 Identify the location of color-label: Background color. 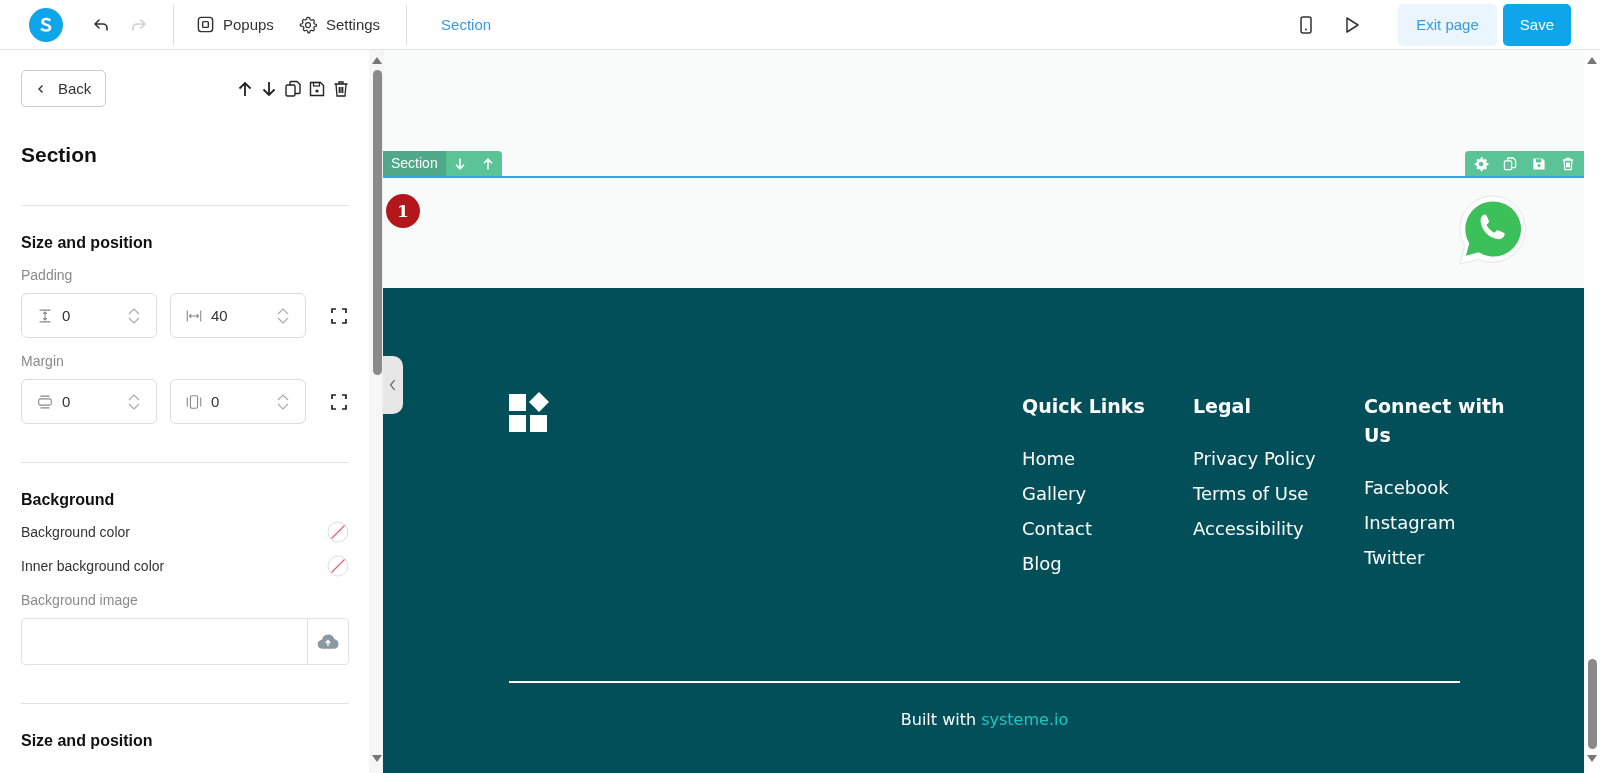
(75, 532).